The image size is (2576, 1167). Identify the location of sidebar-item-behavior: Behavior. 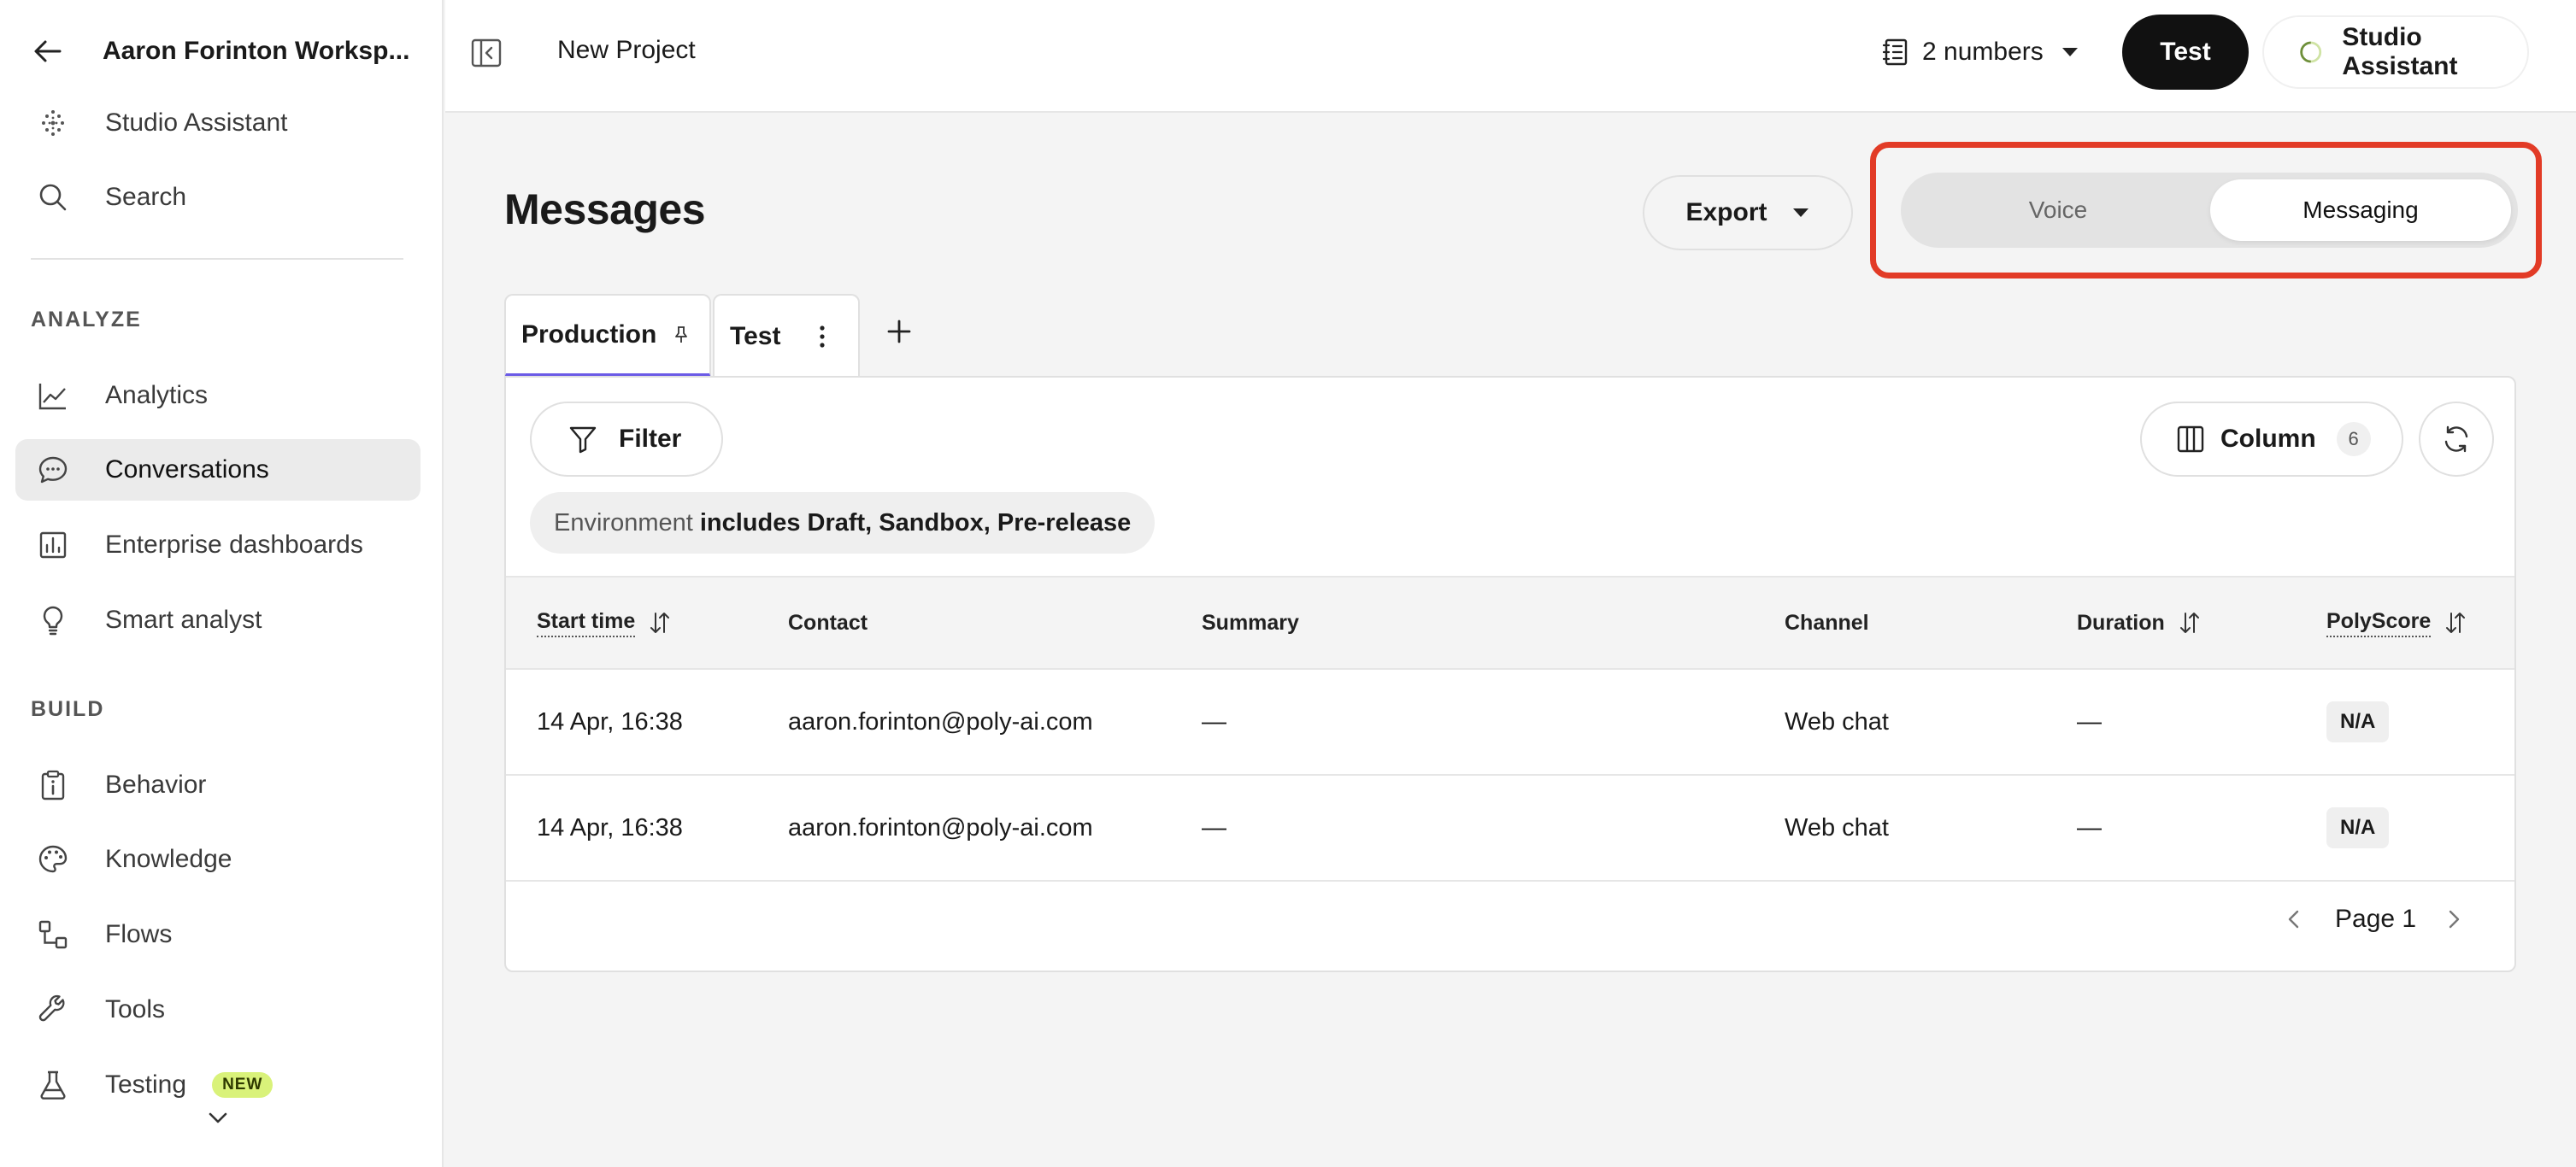
(218, 785).